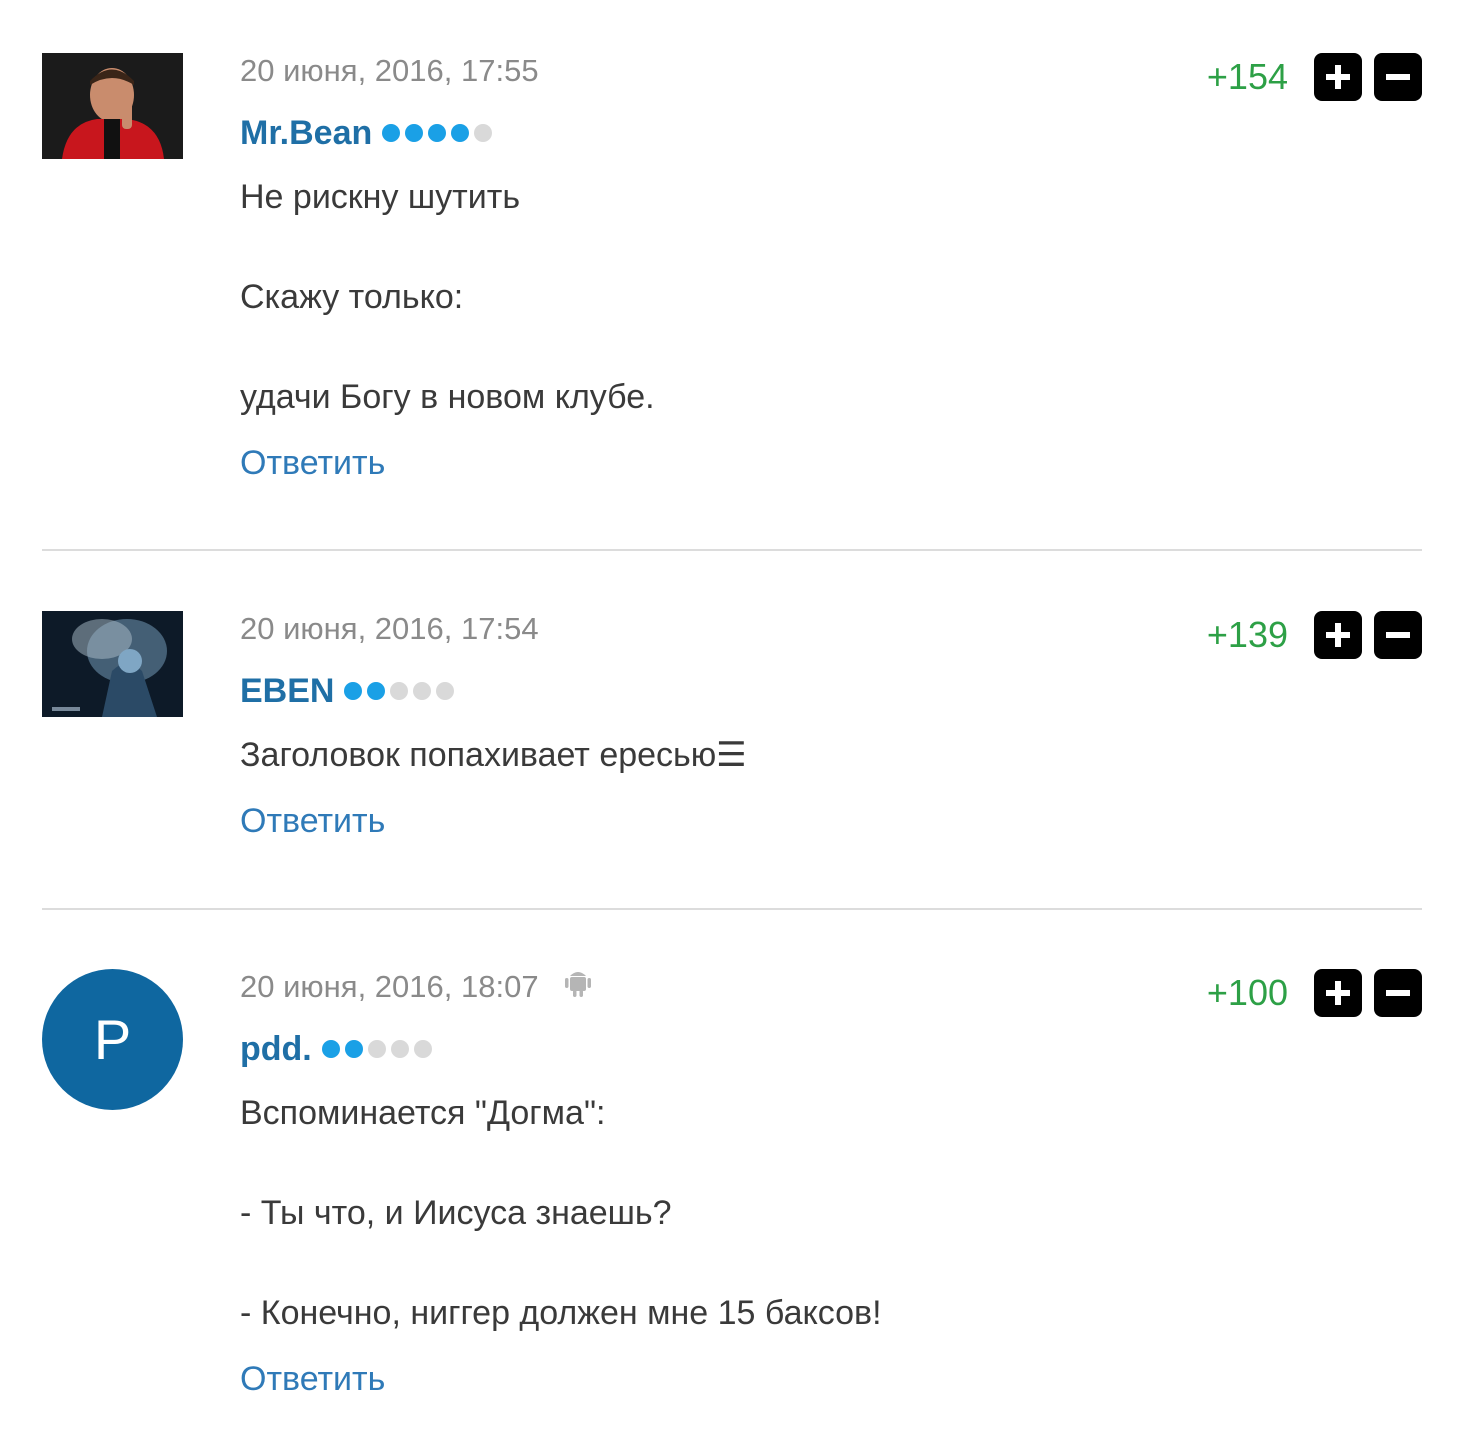 This screenshot has height=1448, width=1460. What do you see at coordinates (1247, 634) in the screenshot?
I see `comment-score: +139` at bounding box center [1247, 634].